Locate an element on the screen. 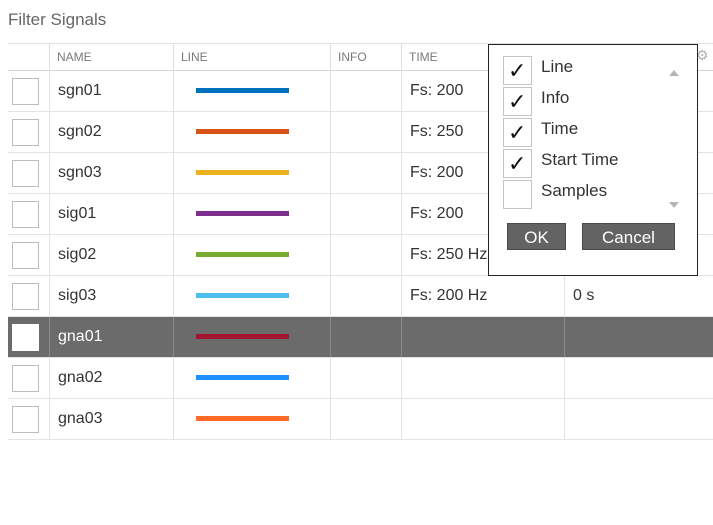 The image size is (713, 525). column-option-label: Line is located at coordinates (557, 66).